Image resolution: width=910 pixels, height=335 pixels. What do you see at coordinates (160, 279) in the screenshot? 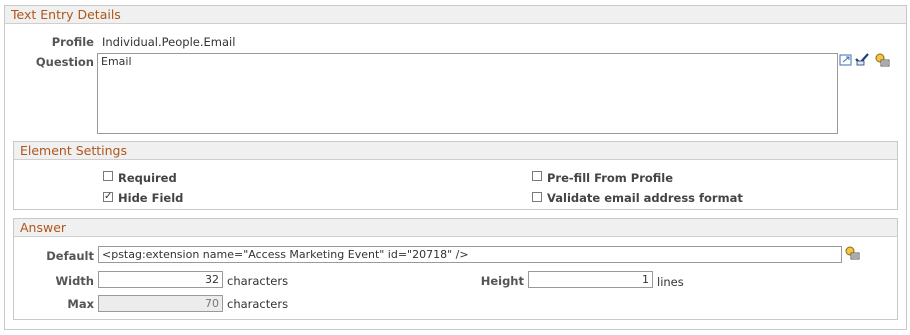
I see `width-input: 32` at bounding box center [160, 279].